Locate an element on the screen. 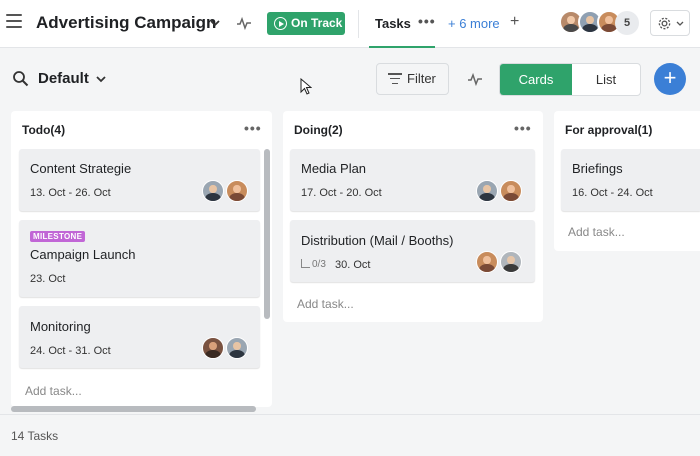 This screenshot has height=456, width=700. play-icon is located at coordinates (280, 23).